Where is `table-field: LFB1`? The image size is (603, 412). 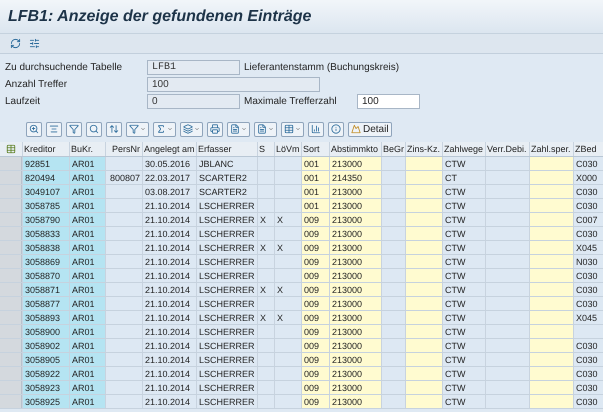 table-field: LFB1 is located at coordinates (193, 67).